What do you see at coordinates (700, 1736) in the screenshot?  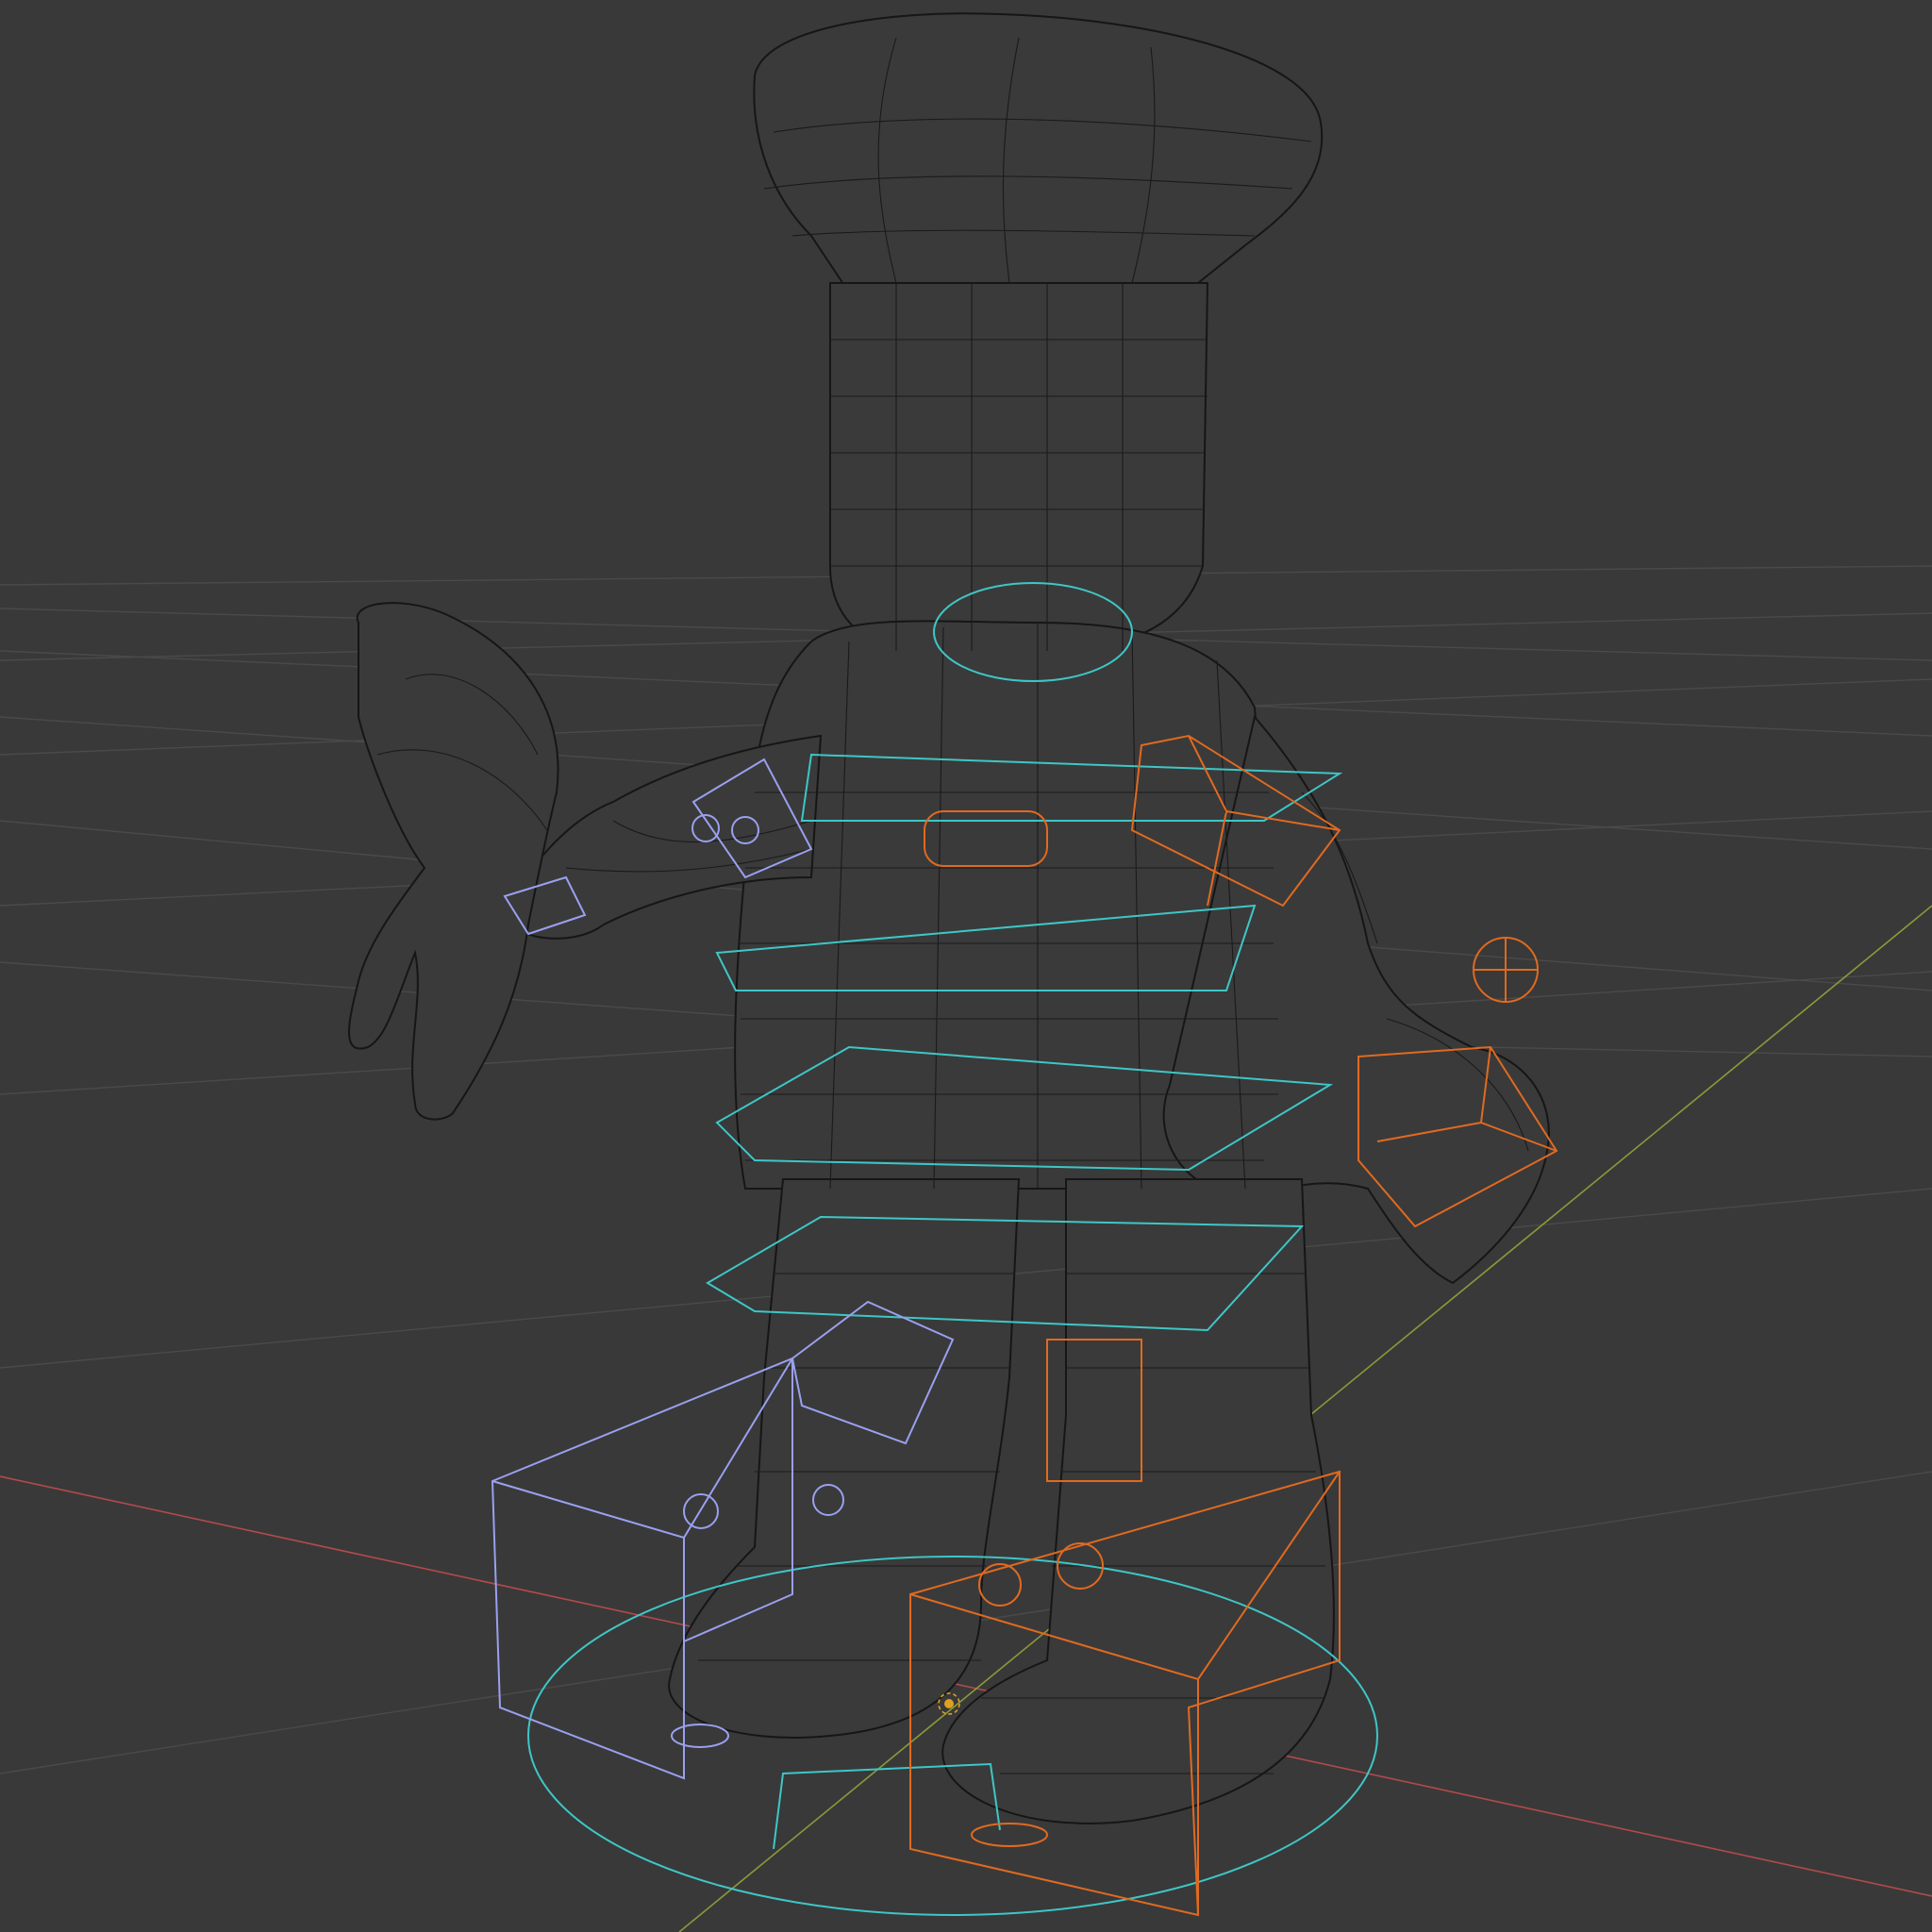 I see `toe-right-control` at bounding box center [700, 1736].